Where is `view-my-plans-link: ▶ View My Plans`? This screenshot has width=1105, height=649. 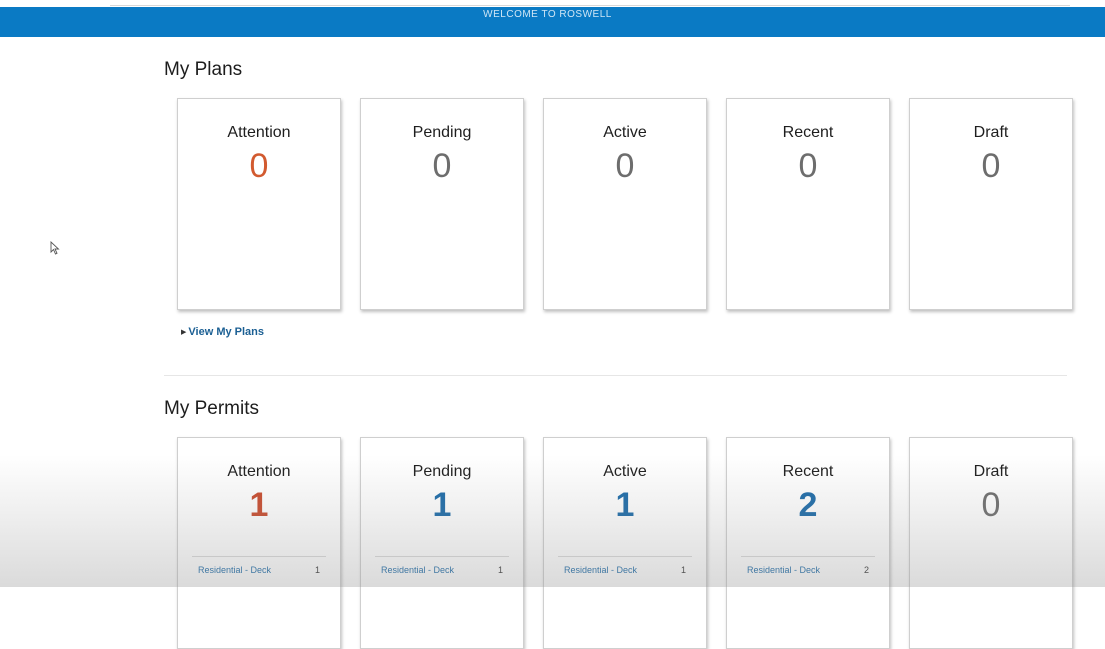 view-my-plans-link: ▶ View My Plans is located at coordinates (222, 332).